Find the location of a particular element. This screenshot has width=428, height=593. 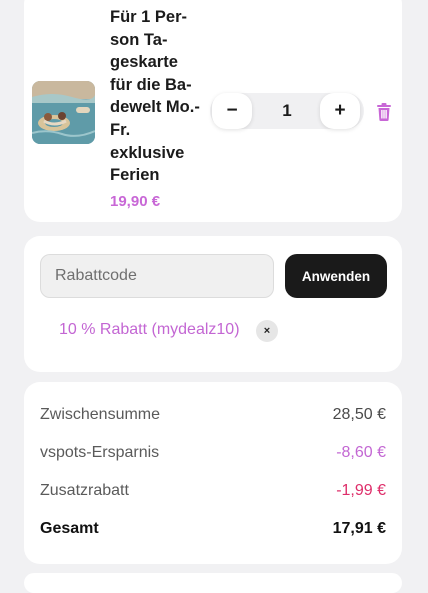

extra-discount-row: Zusatzrabatt -1,99 € is located at coordinates (213, 491).